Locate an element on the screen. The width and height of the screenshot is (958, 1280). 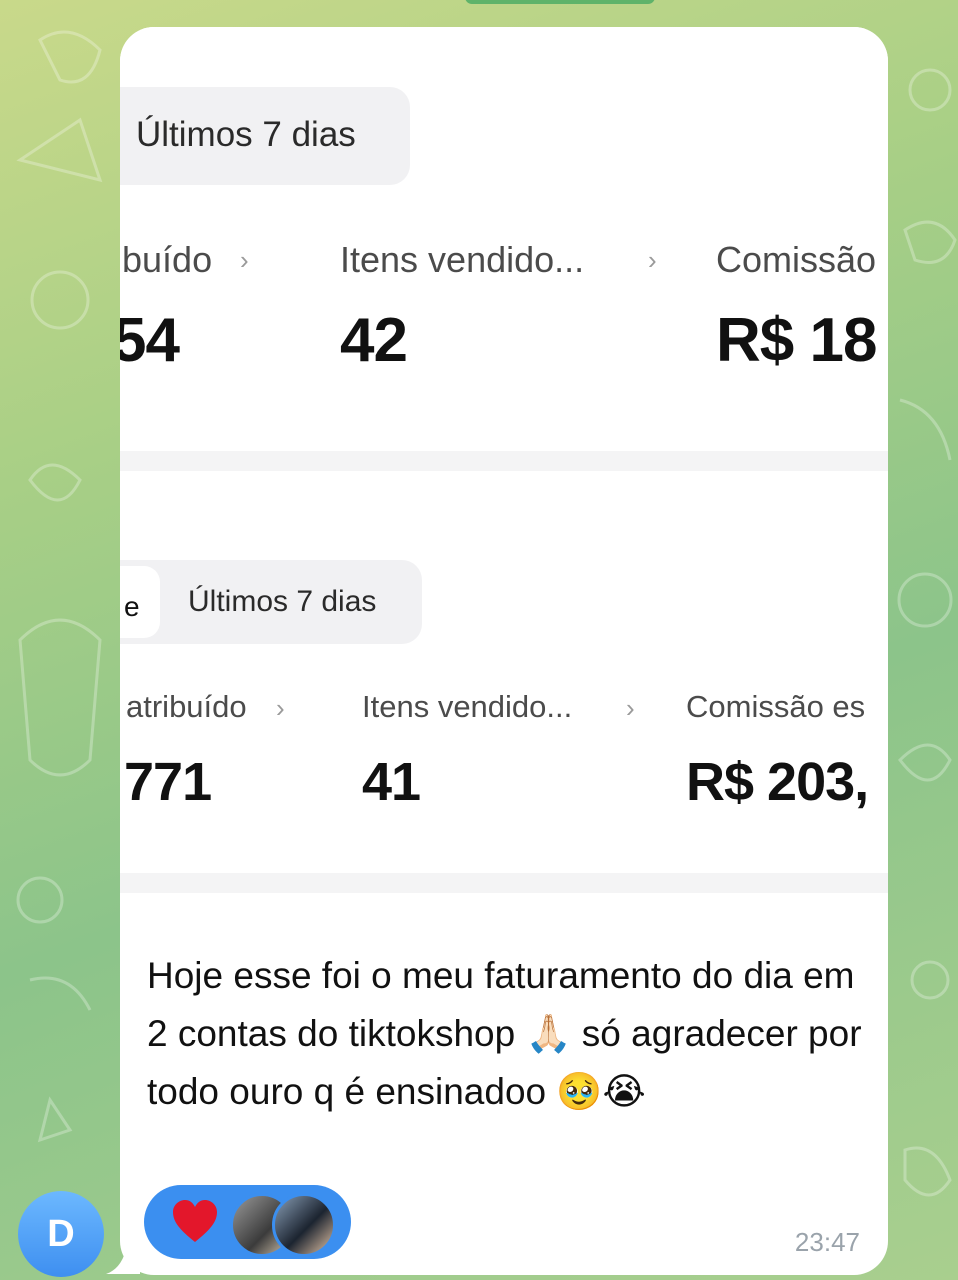
period-filter-pill: Últimos 7 dias is located at coordinates (265, 136).